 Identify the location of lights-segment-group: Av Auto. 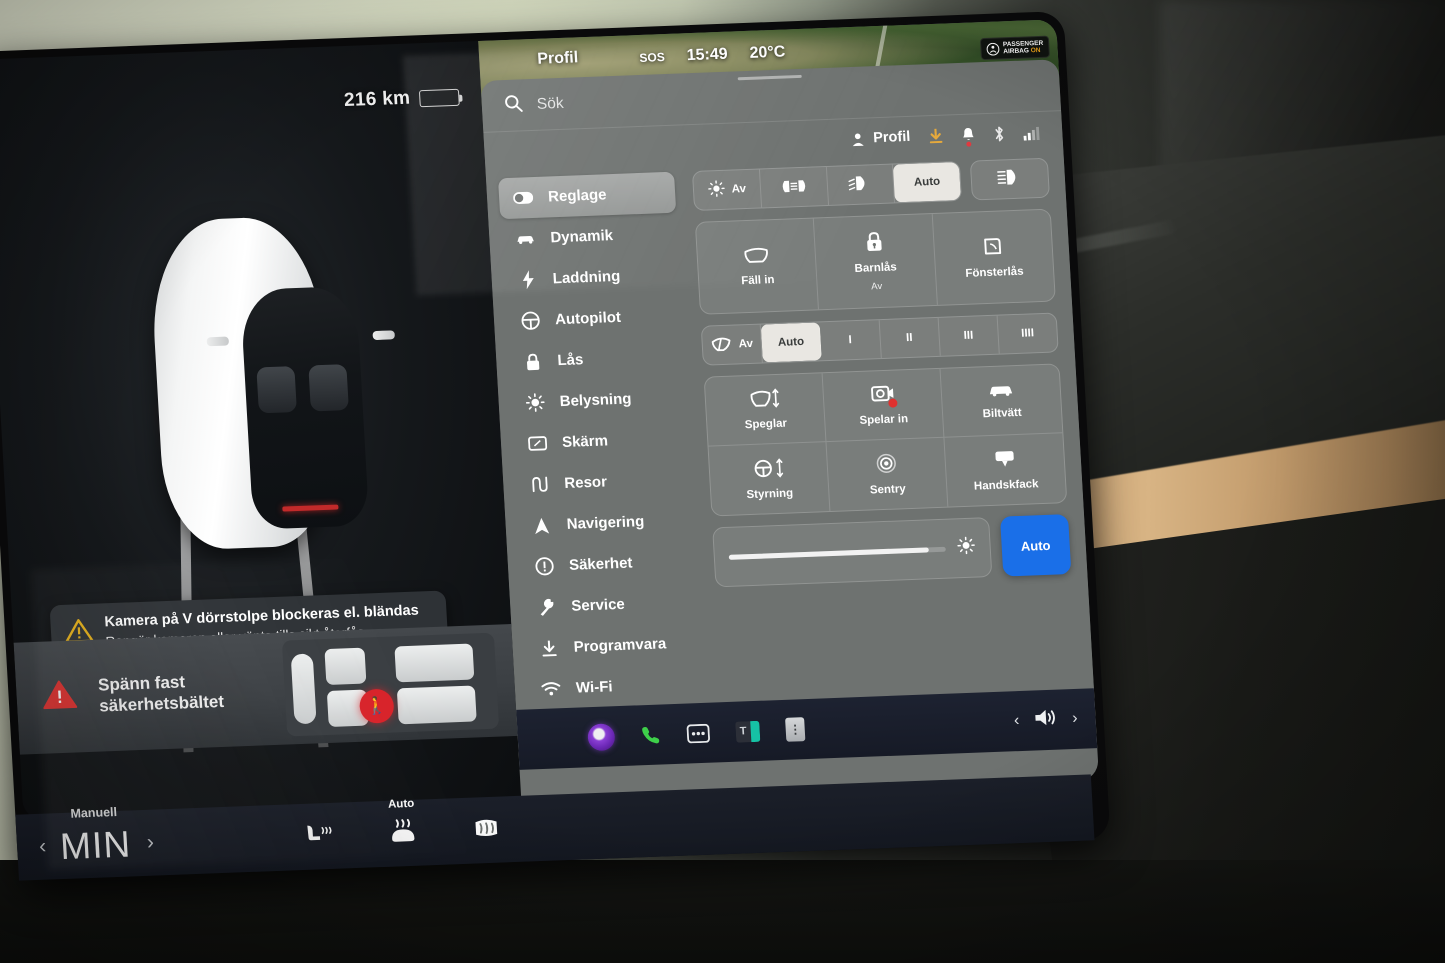
(827, 185).